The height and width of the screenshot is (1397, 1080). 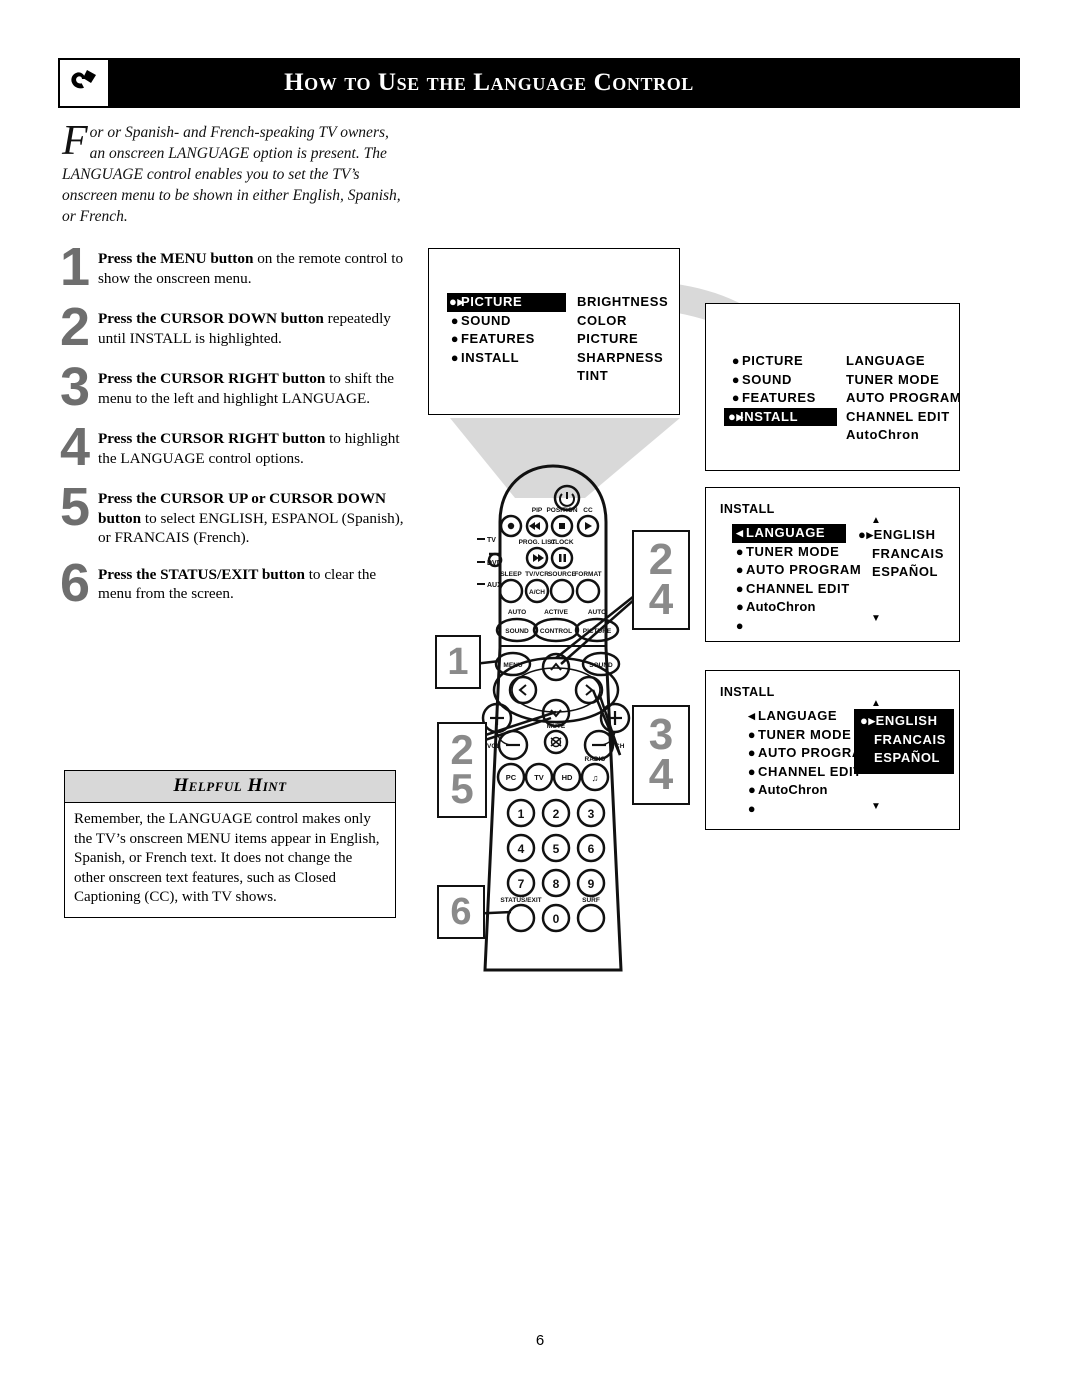 I want to click on osd-option-marker: ●▸, so click(x=866, y=534).